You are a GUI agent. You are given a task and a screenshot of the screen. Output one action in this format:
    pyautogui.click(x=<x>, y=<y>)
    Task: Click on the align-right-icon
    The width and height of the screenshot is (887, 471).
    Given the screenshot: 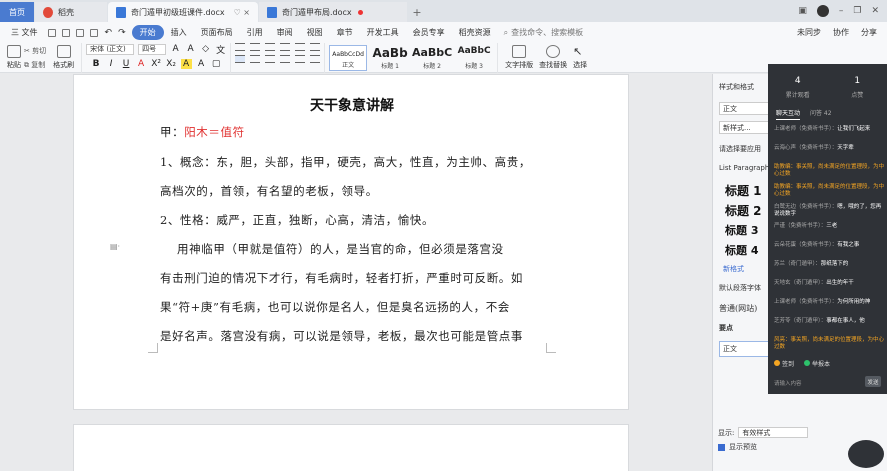 What is the action you would take?
    pyautogui.click(x=270, y=58)
    